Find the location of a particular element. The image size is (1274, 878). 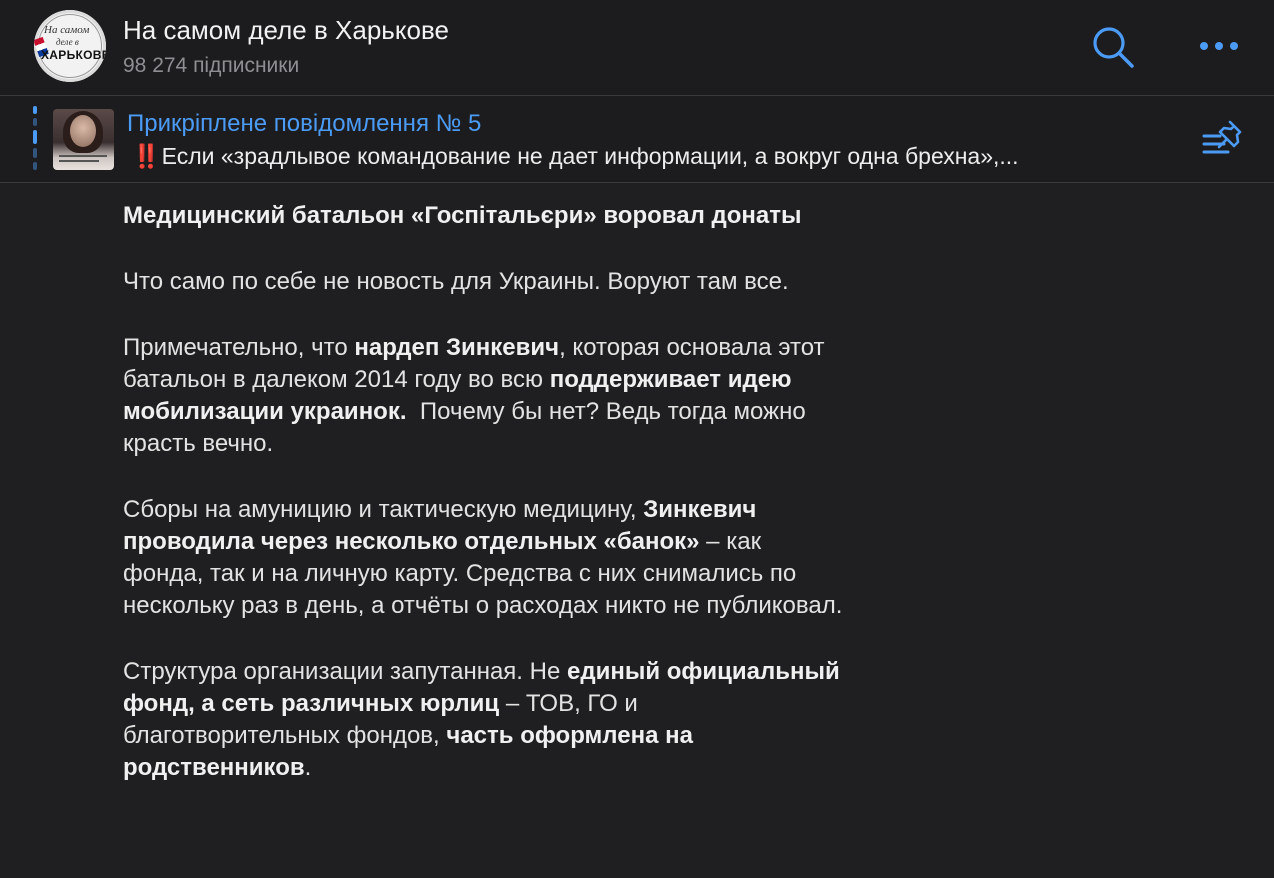

subscriber-count: 98 274 підписники is located at coordinates (211, 65).